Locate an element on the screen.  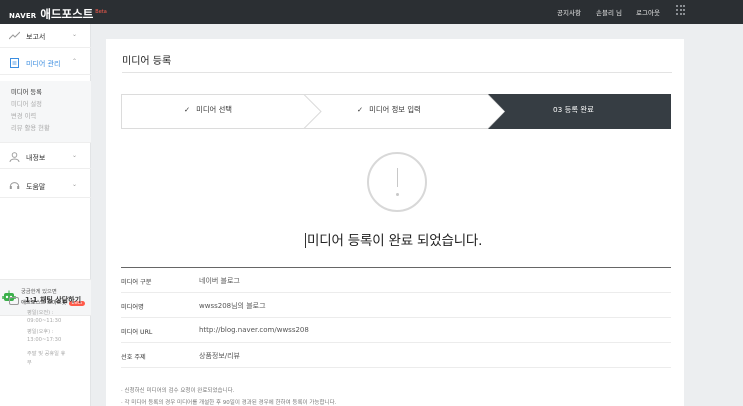
note-line: · 신청하신 미디어의 검수 요청이 완료되었습니다. is located at coordinates (178, 391).